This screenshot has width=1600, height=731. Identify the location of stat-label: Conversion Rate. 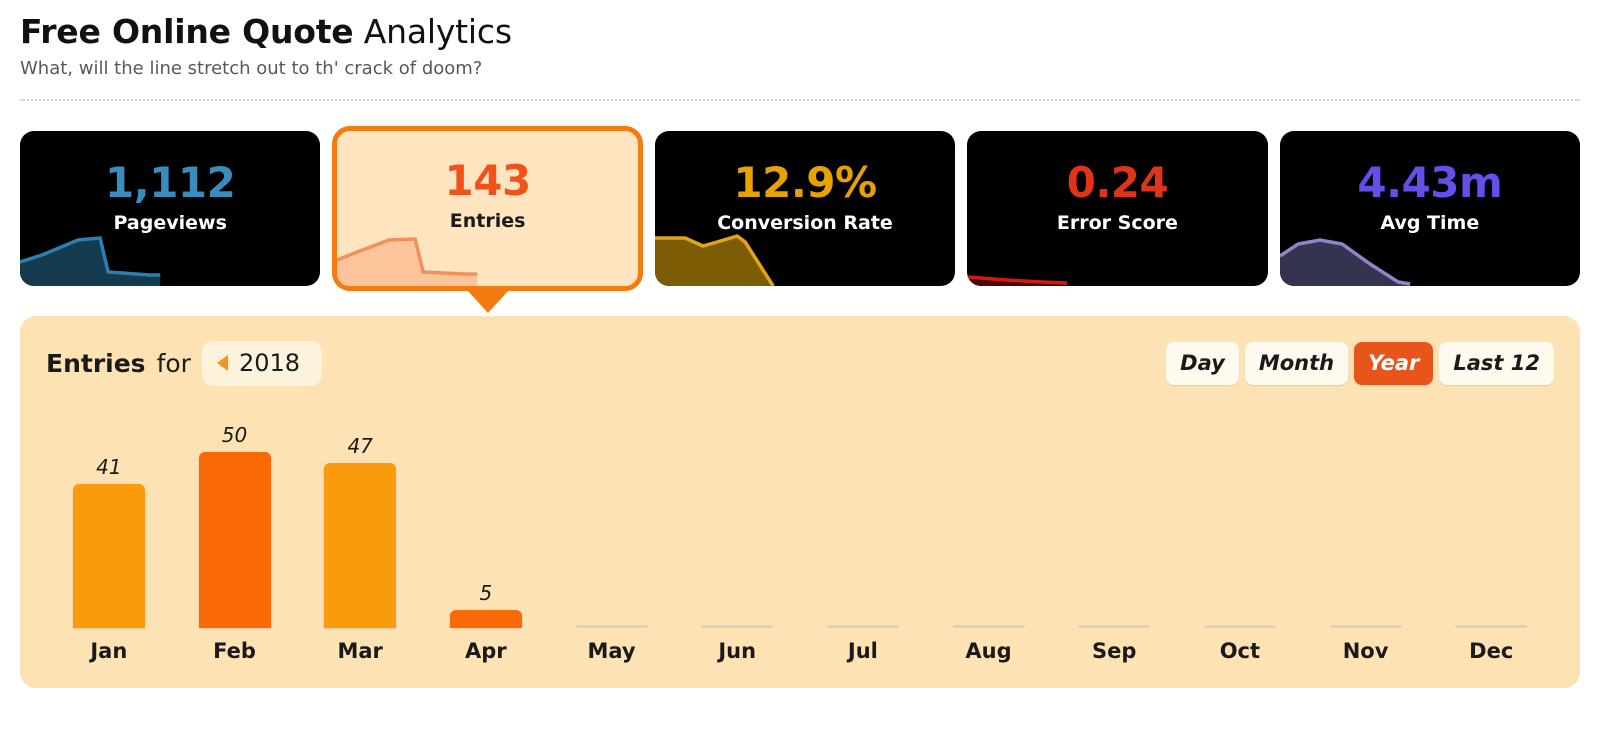
(805, 223).